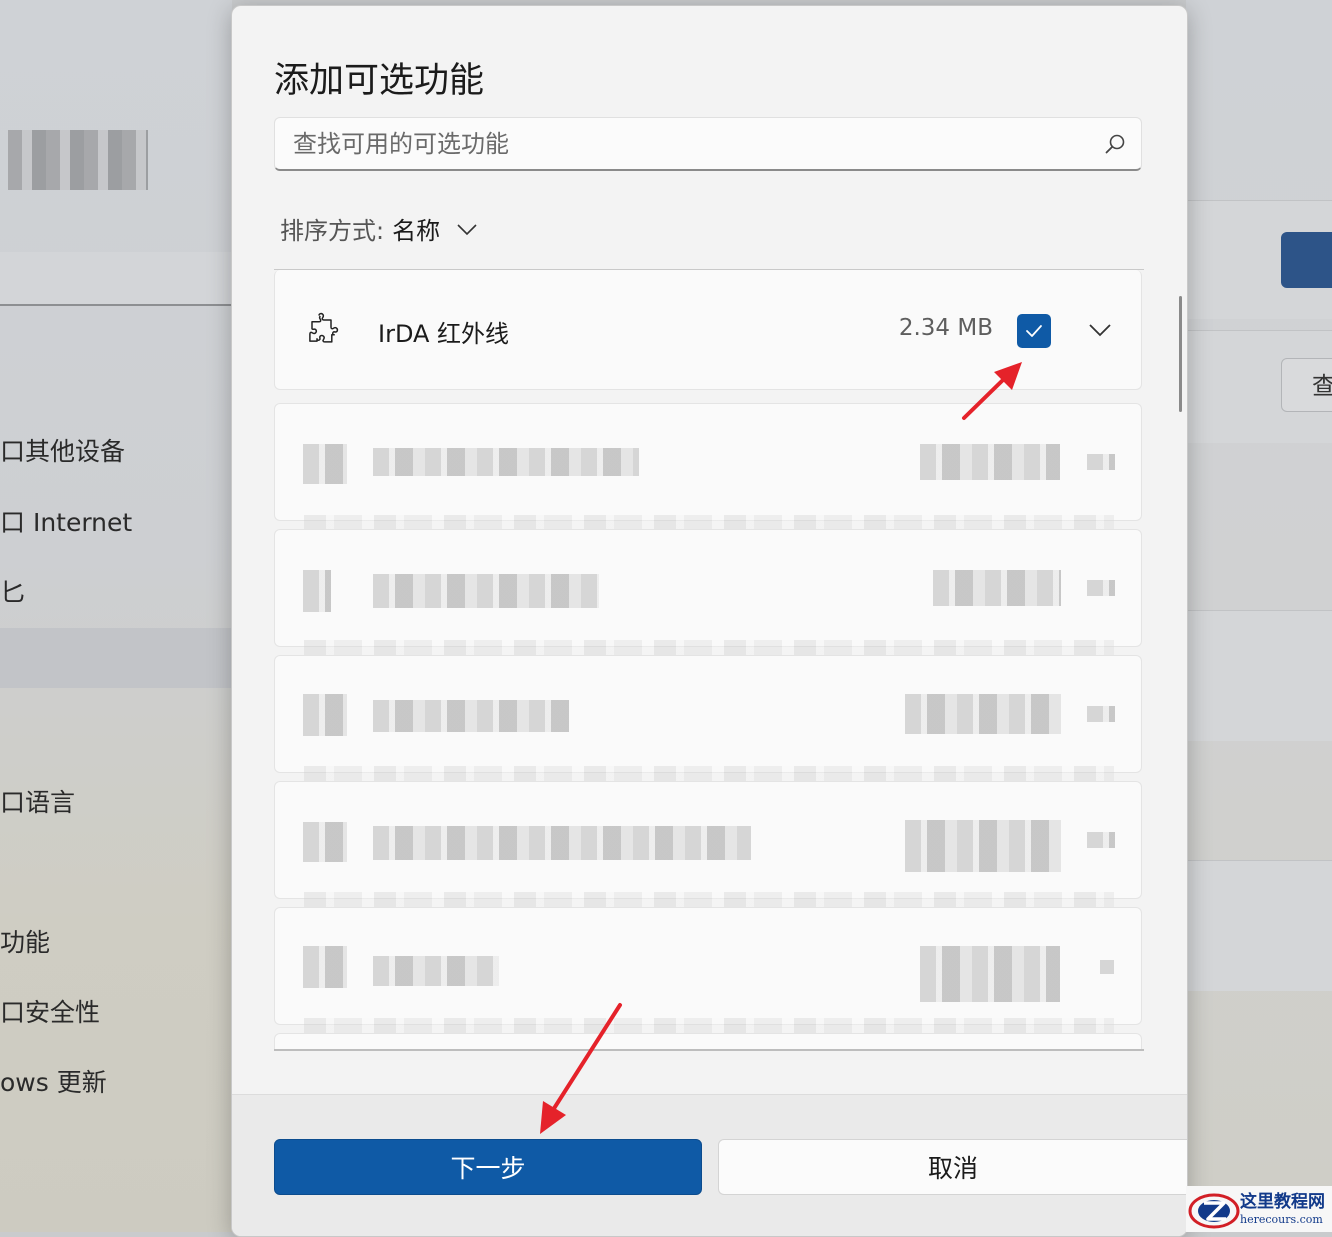 The image size is (1332, 1237). I want to click on list-scrollbar, so click(1180, 354).